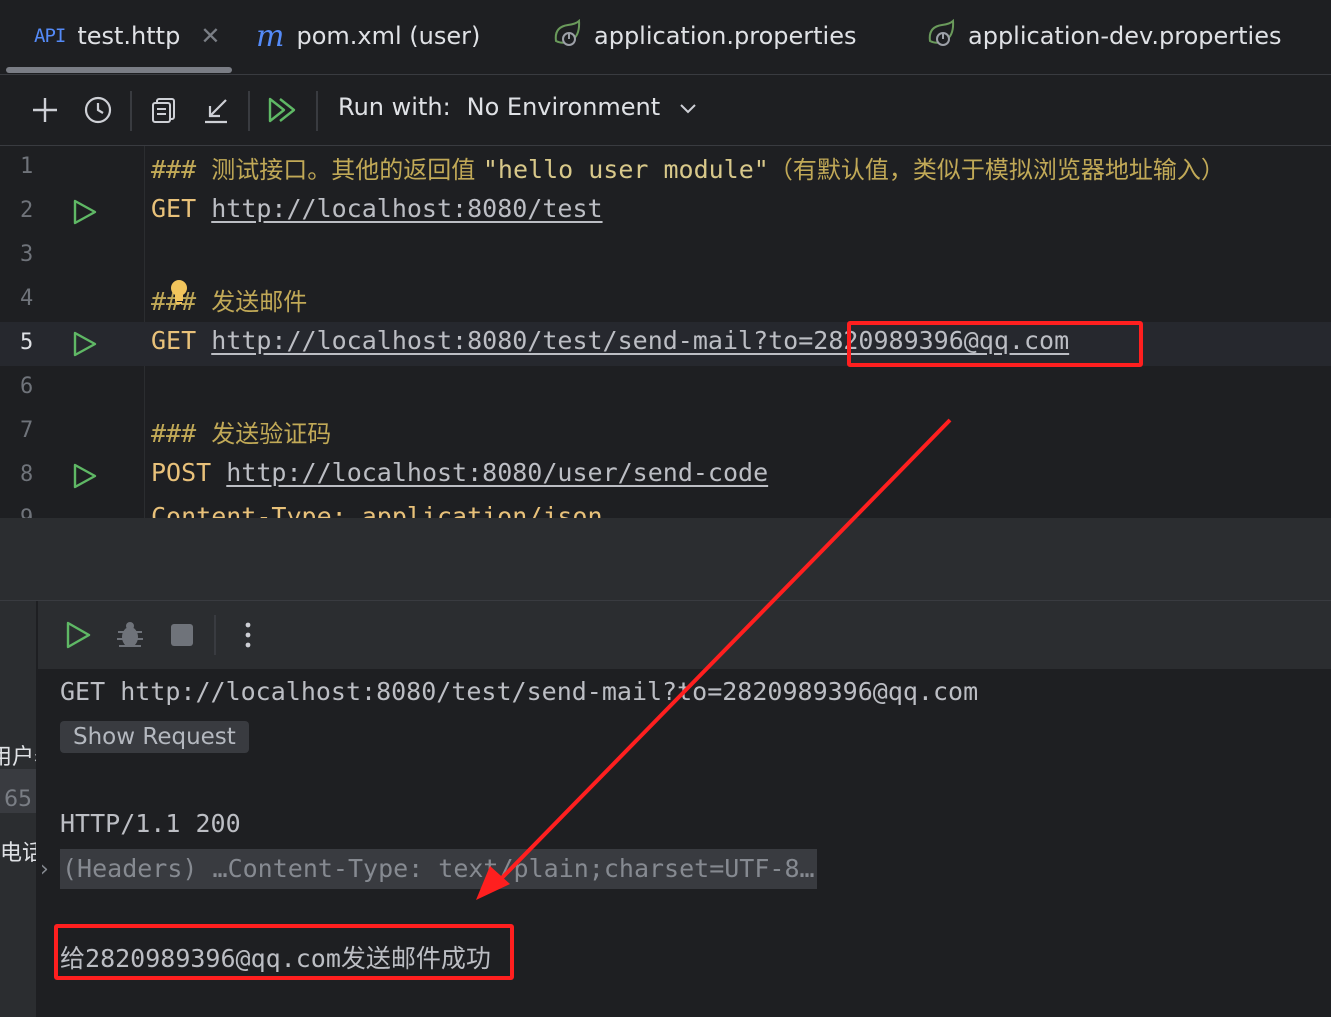 Image resolution: width=1331 pixels, height=1017 pixels. I want to click on code-text: Content-Type: application/json, so click(377, 510).